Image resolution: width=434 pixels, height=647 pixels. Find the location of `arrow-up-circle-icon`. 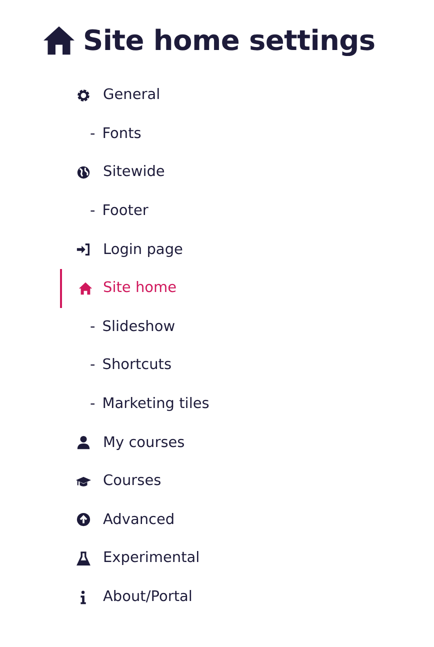

arrow-up-circle-icon is located at coordinates (83, 520).